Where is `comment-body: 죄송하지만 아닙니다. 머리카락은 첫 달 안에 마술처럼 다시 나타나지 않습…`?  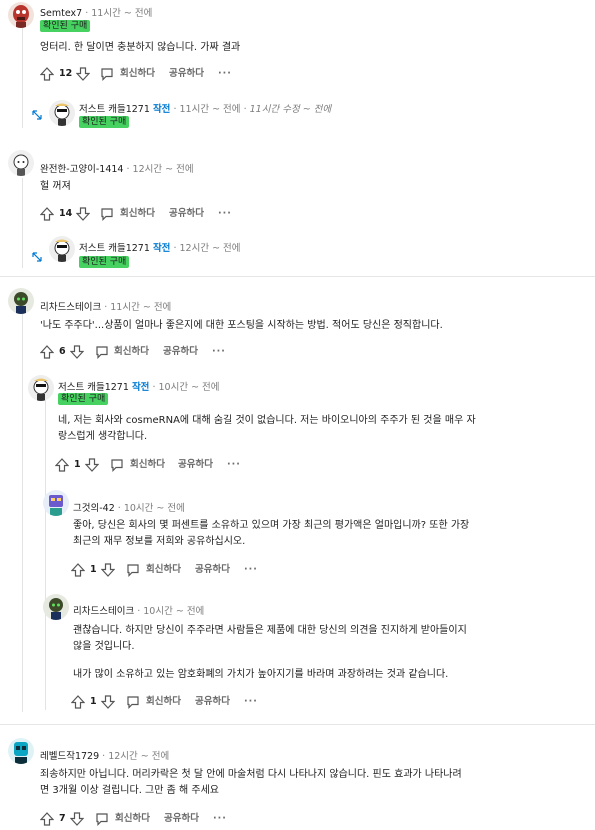 comment-body: 죄송하지만 아닙니다. 머리카락은 첫 달 안에 마술처럼 다시 나타나지 않습… is located at coordinates (251, 783).